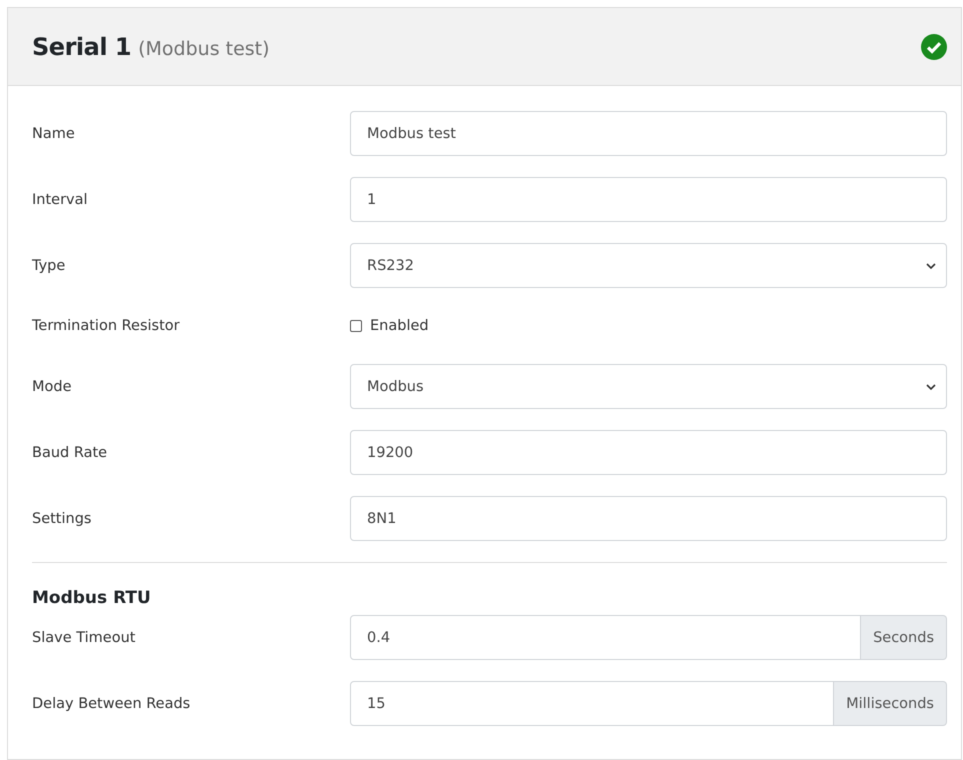  What do you see at coordinates (648, 386) in the screenshot?
I see `select-dropdown: Modbus` at bounding box center [648, 386].